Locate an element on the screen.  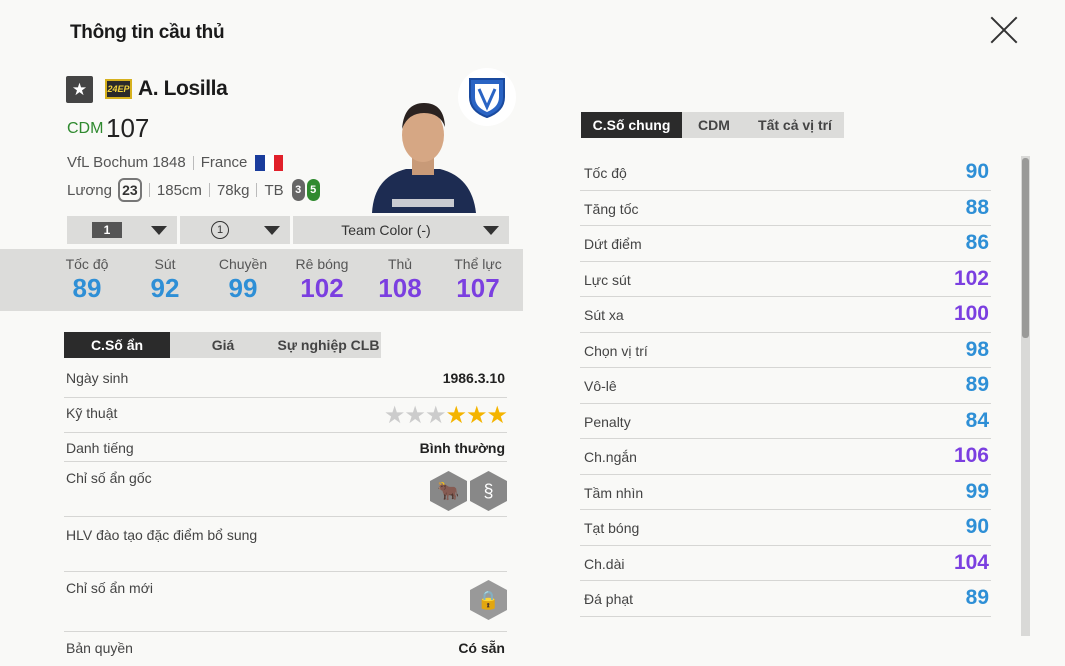
favorite-star-icon: ★ is located at coordinates (79, 89).